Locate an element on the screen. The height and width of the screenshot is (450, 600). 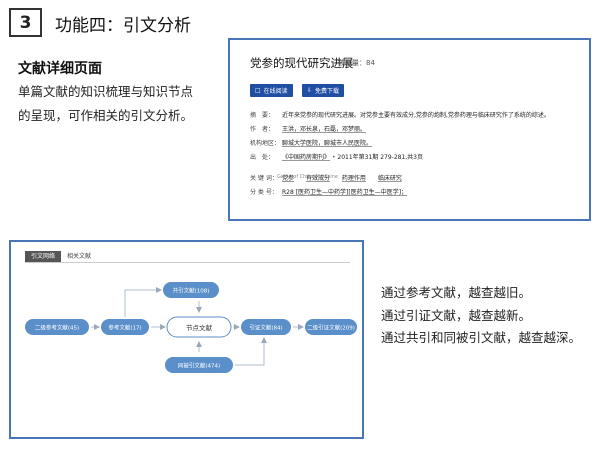
book-icon: □ is located at coordinates (258, 90).